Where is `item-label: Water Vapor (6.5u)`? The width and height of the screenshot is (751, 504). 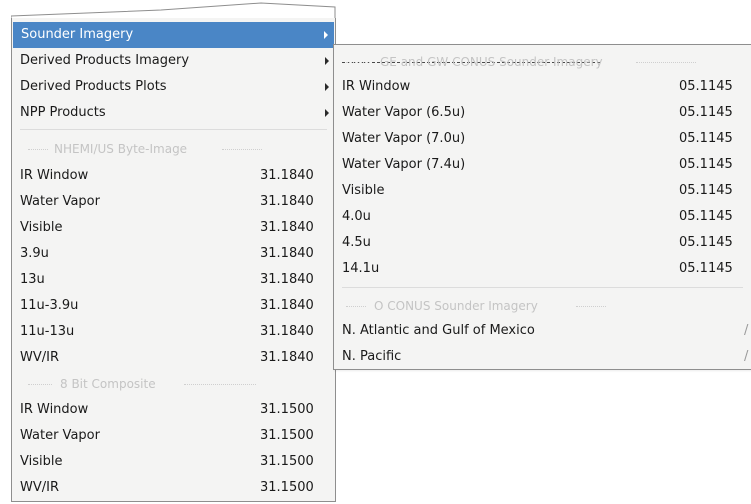
item-label: Water Vapor (6.5u) is located at coordinates (404, 112).